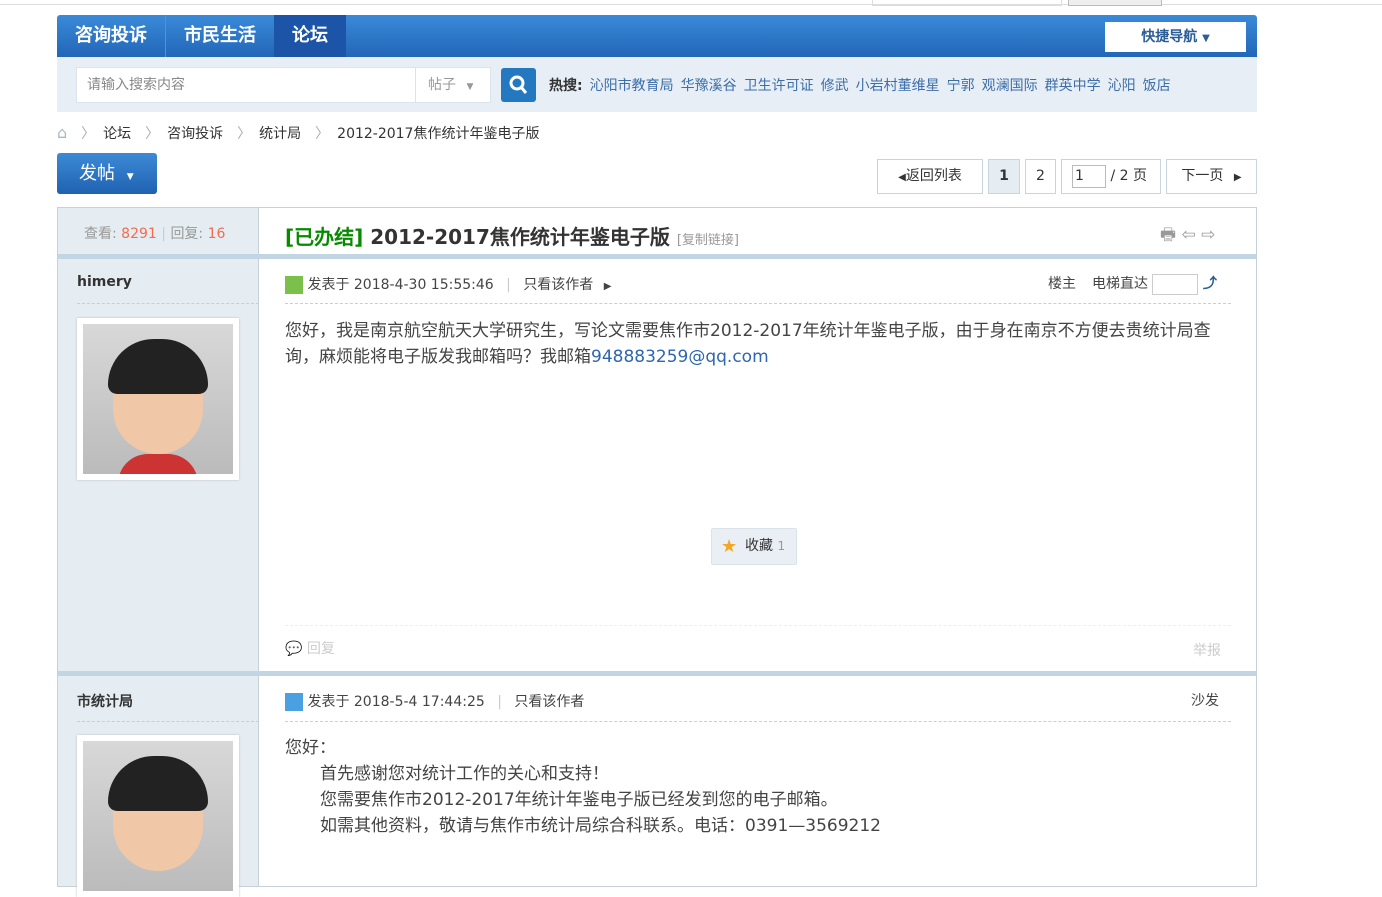  I want to click on hot-link: 卫生许可证, so click(779, 86).